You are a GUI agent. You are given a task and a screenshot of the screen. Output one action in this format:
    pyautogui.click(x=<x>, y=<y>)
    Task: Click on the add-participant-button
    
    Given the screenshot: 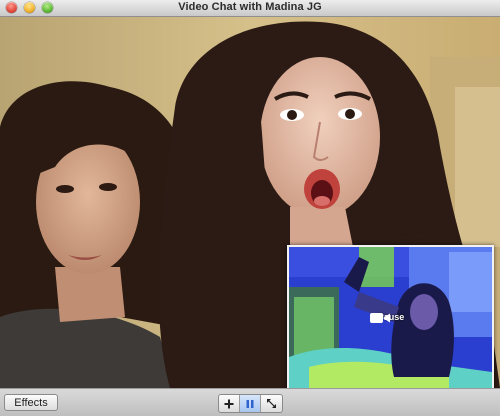 What is the action you would take?
    pyautogui.click(x=229, y=403)
    